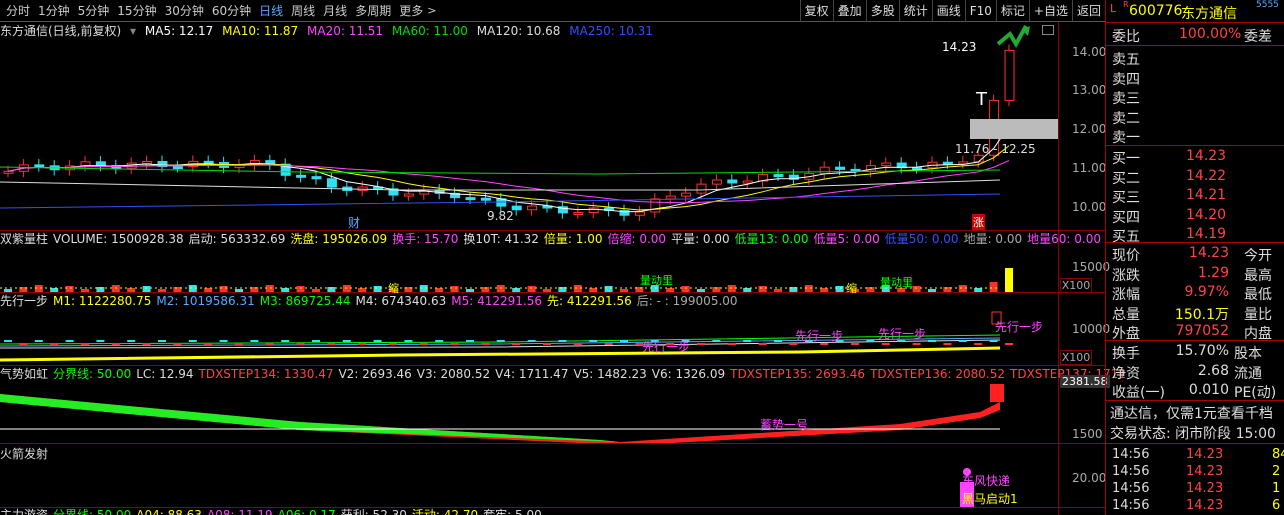 The height and width of the screenshot is (515, 1284). What do you see at coordinates (902, 334) in the screenshot?
I see `xian-label-3: 先行一步` at bounding box center [902, 334].